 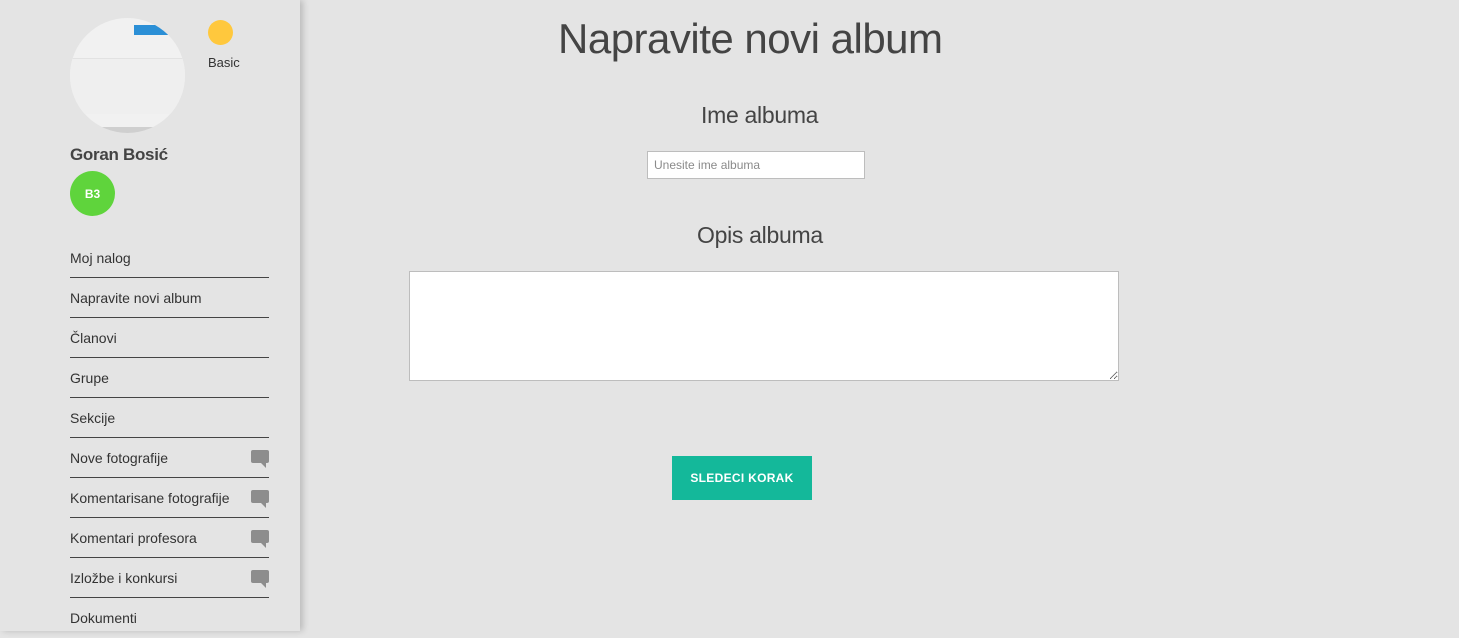 What do you see at coordinates (133, 538) in the screenshot?
I see `sidebar-item-label: Komentari profesora` at bounding box center [133, 538].